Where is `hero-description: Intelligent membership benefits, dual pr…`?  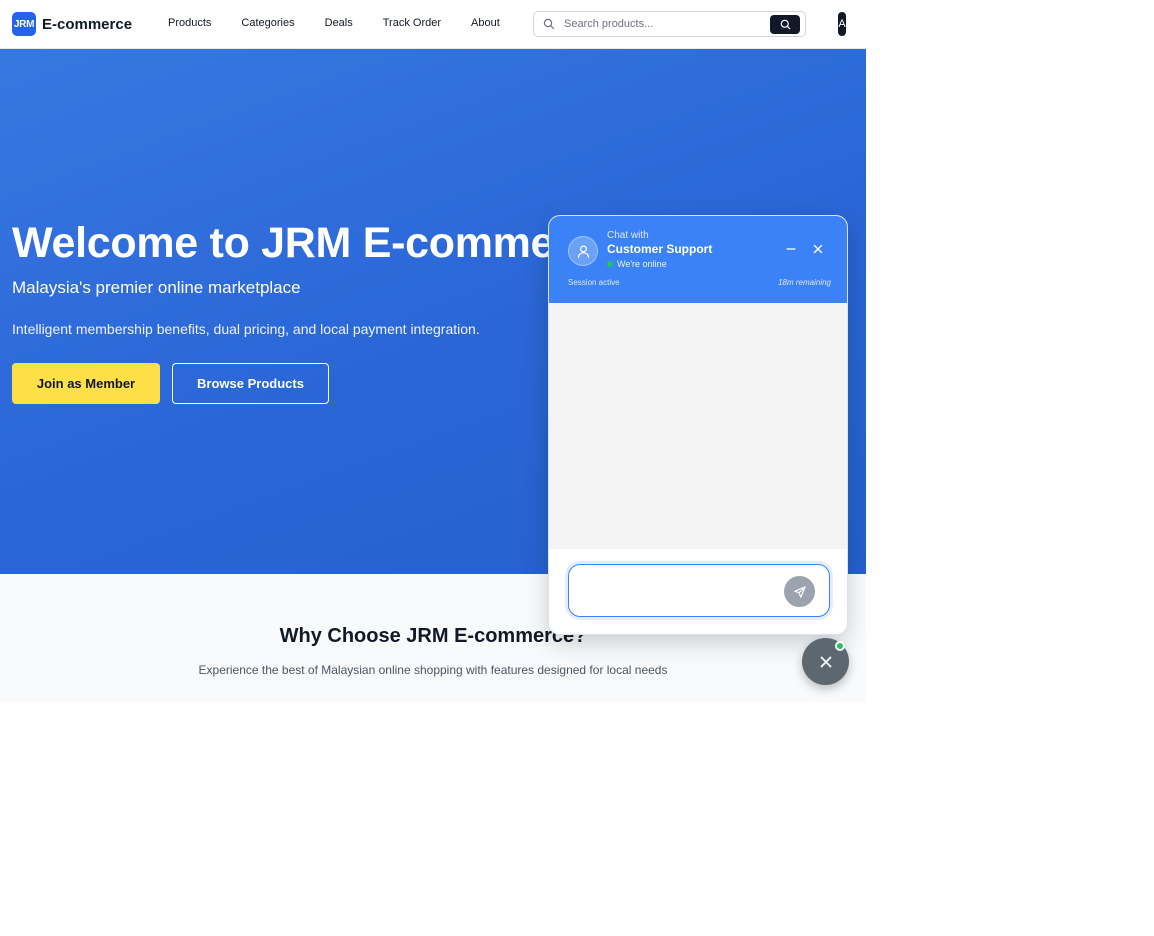
hero-description: Intelligent membership benefits, dual pr… is located at coordinates (246, 329).